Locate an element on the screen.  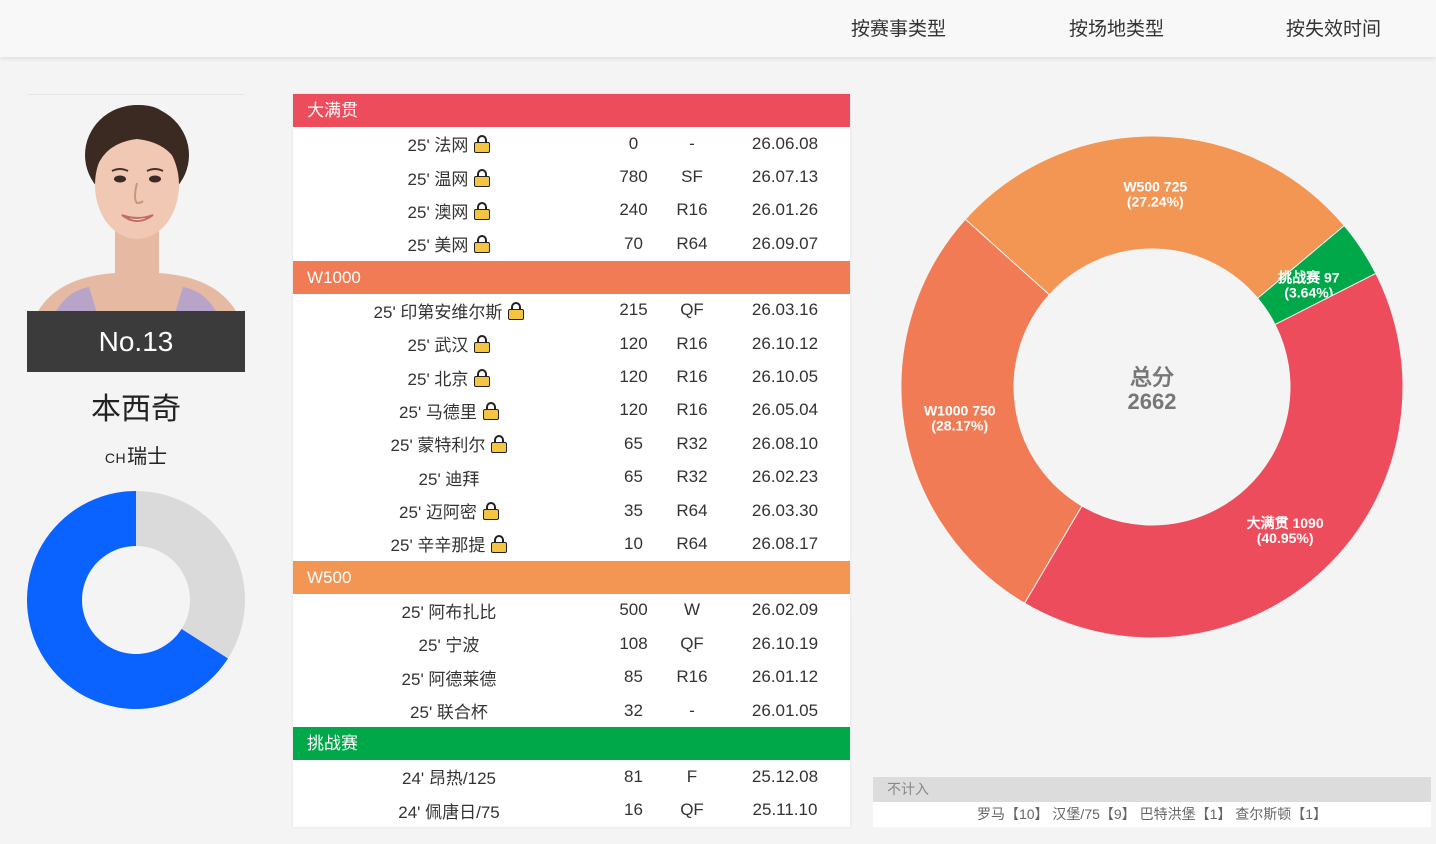
date-cell: 26.02.09 is located at coordinates (785, 610).